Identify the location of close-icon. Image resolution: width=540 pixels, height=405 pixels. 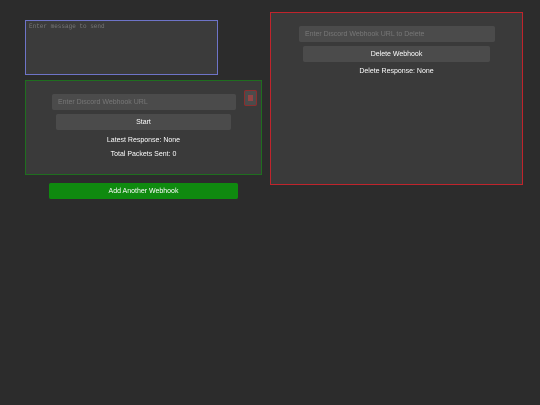
(250, 98).